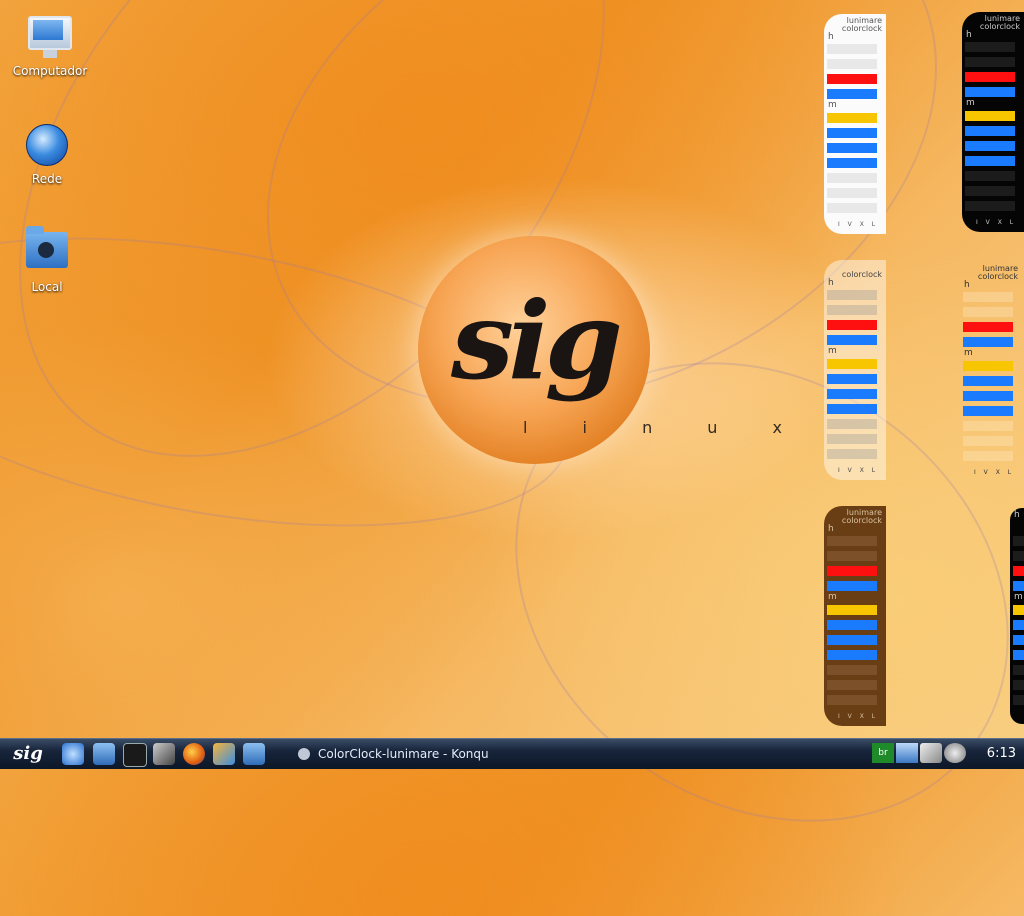 The width and height of the screenshot is (1024, 916). What do you see at coordinates (665, 427) in the screenshot?
I see `logo-subtitle: l i n u x` at bounding box center [665, 427].